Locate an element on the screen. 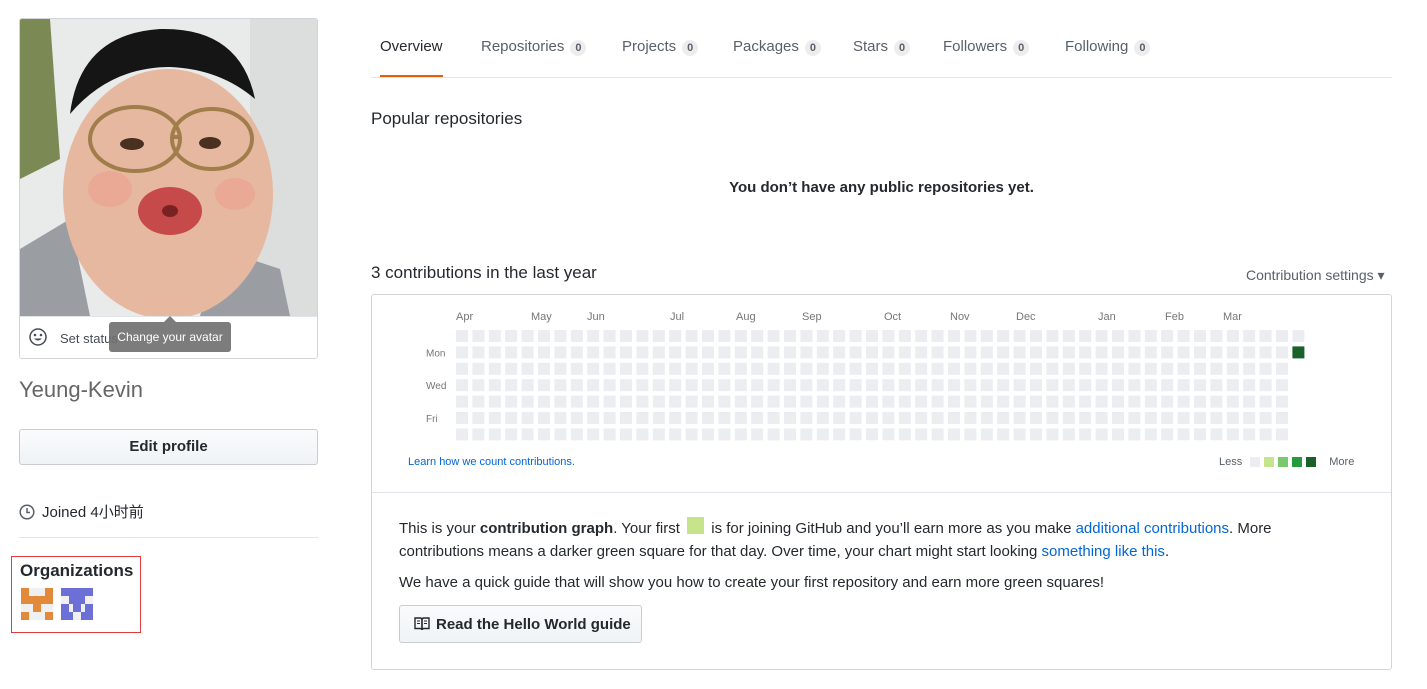  tab-stars: Stars 0 is located at coordinates (882, 53).